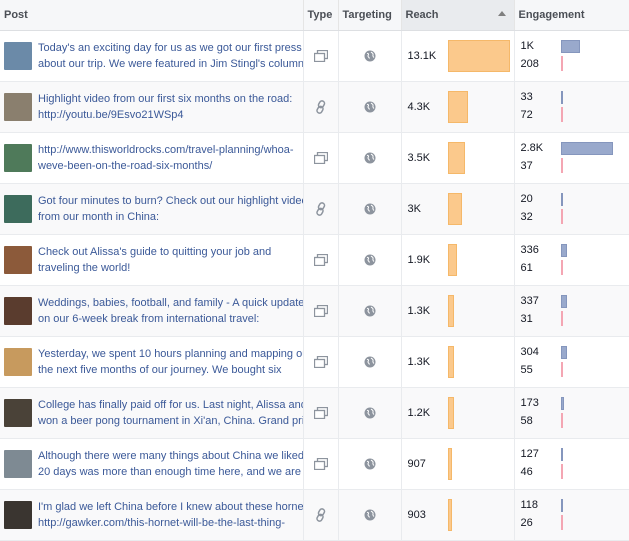  What do you see at coordinates (458, 260) in the screenshot?
I see `reach-cell: 1.9K` at bounding box center [458, 260].